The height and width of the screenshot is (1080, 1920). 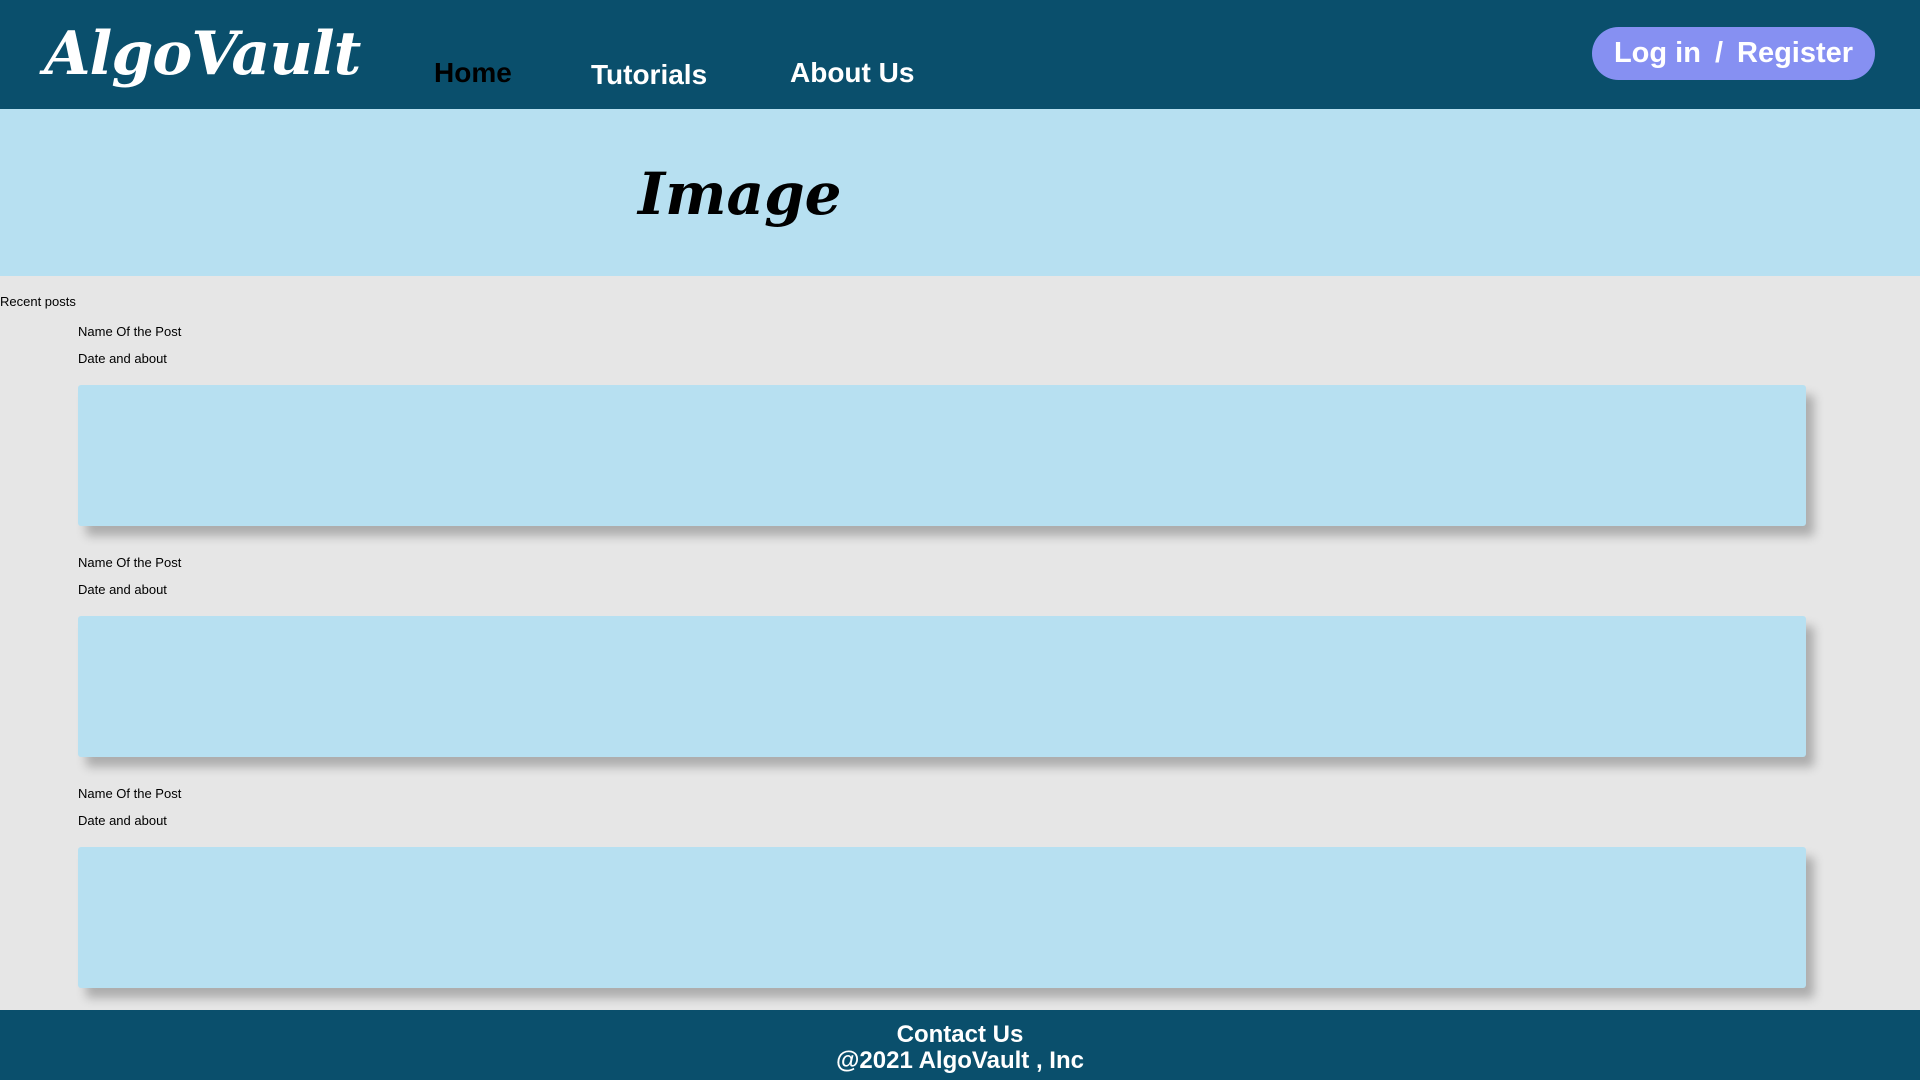 I want to click on site-footer: Contact Us @2021 AlgoVault , Inc, so click(x=960, y=1045).